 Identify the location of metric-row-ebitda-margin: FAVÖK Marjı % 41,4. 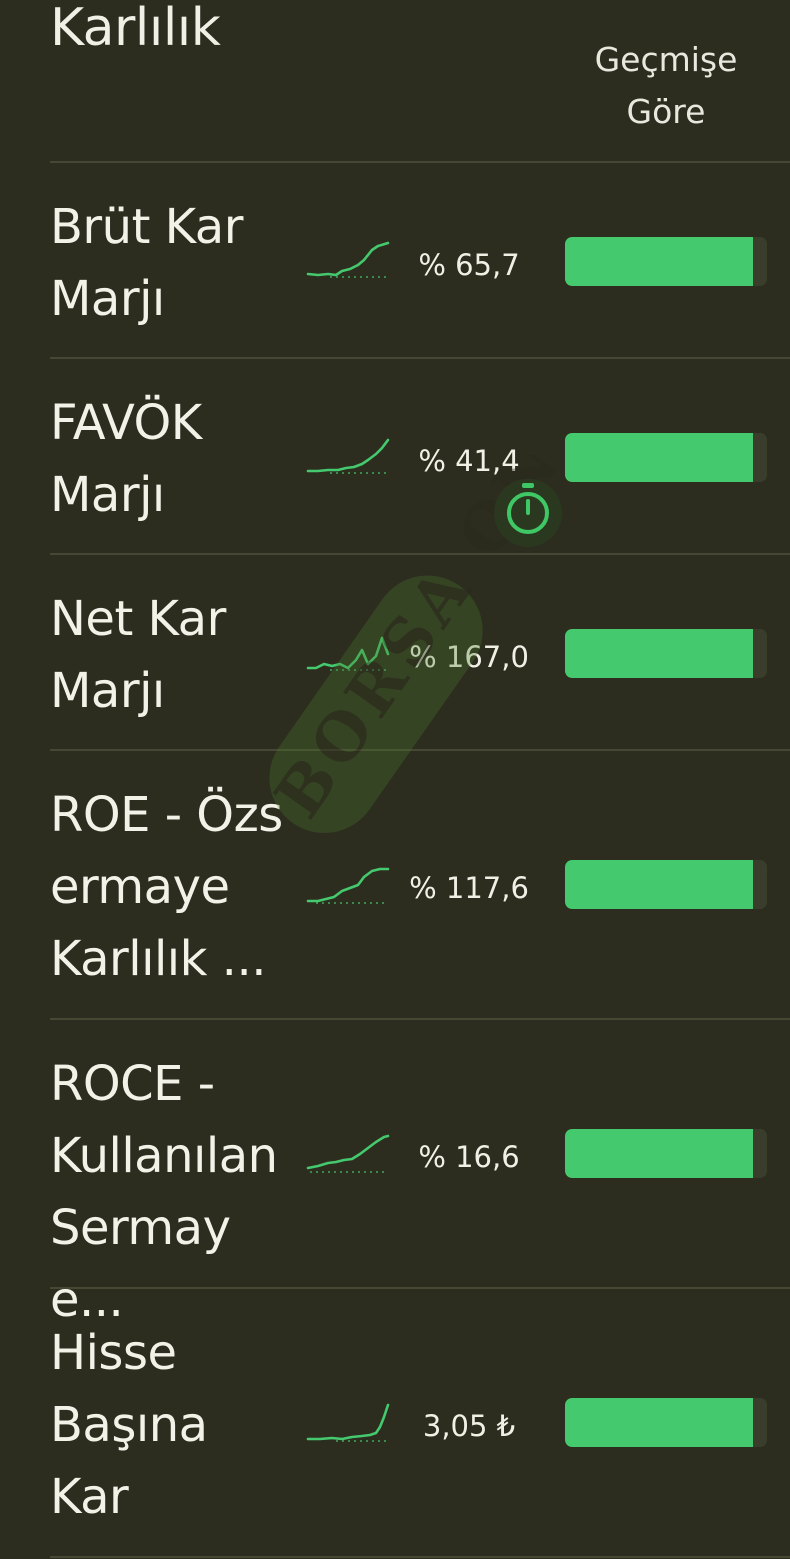
(395, 456).